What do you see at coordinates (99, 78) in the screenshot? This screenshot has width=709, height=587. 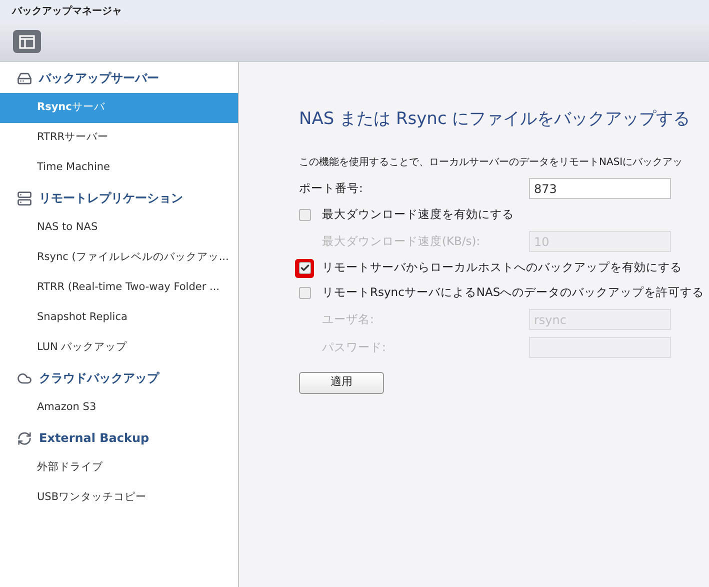 I see `sidebar-group-title: バックアップサーバー` at bounding box center [99, 78].